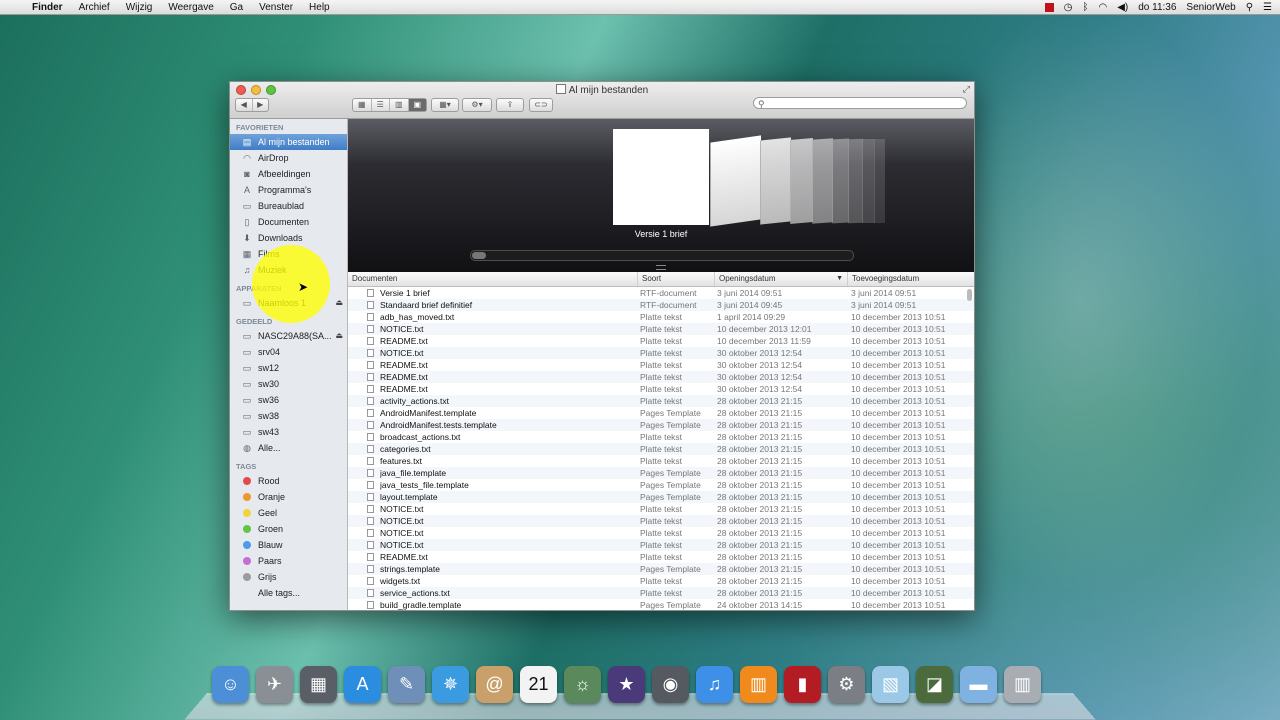 The width and height of the screenshot is (1280, 720). I want to click on list-scrollbar, so click(969, 295).